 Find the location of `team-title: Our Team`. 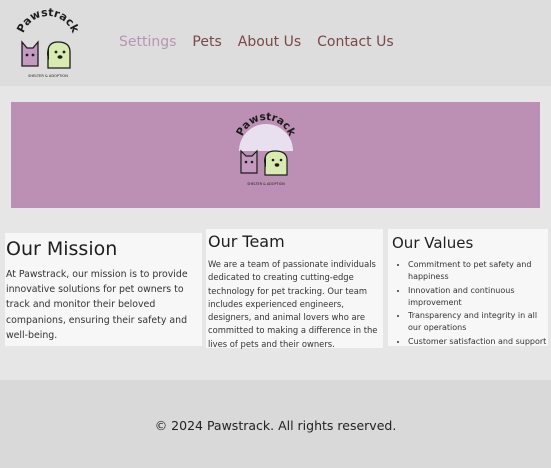

team-title: Our Team is located at coordinates (246, 241).